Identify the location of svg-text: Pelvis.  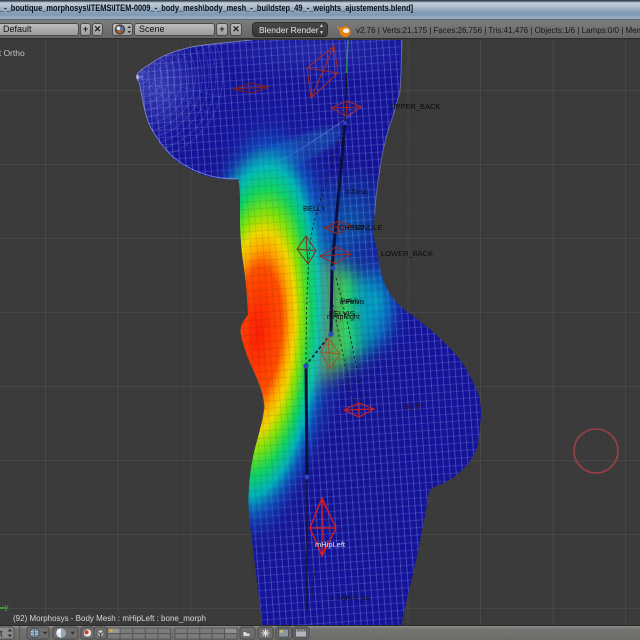
(350, 302).